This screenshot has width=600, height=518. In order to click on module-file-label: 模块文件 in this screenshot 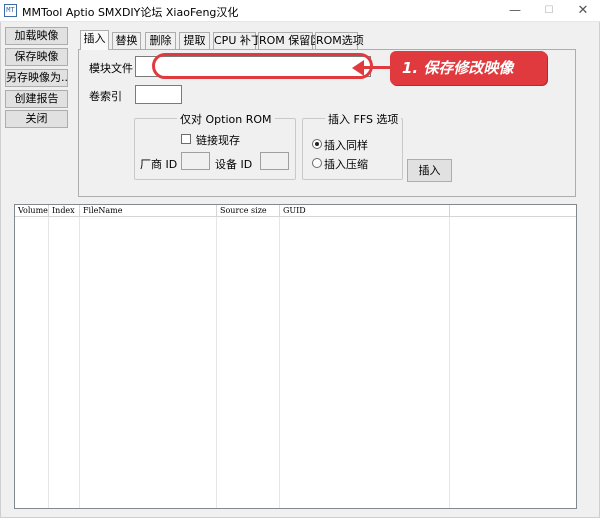, I will do `click(111, 68)`.